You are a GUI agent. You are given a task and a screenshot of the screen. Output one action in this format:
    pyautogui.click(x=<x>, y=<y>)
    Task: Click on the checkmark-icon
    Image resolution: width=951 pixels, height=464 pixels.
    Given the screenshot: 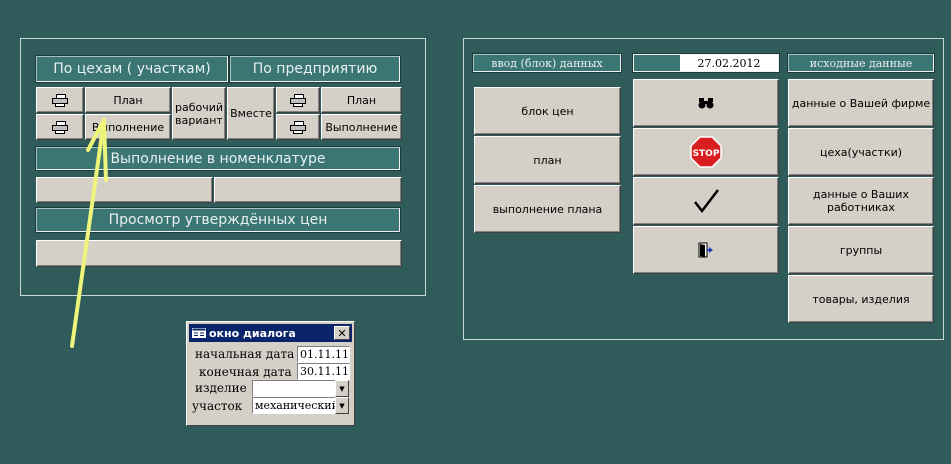 What is the action you would take?
    pyautogui.click(x=706, y=201)
    